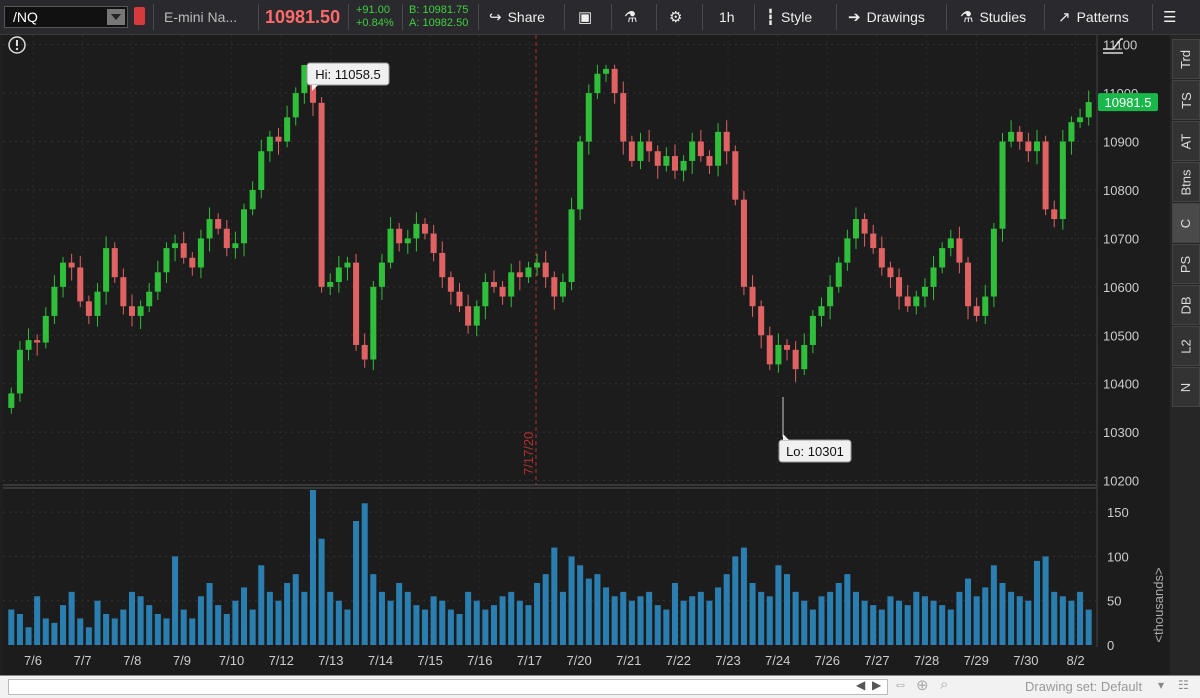 Image resolution: width=1200 pixels, height=698 pixels. What do you see at coordinates (578, 660) in the screenshot?
I see `time-tick-label: 7/20` at bounding box center [578, 660].